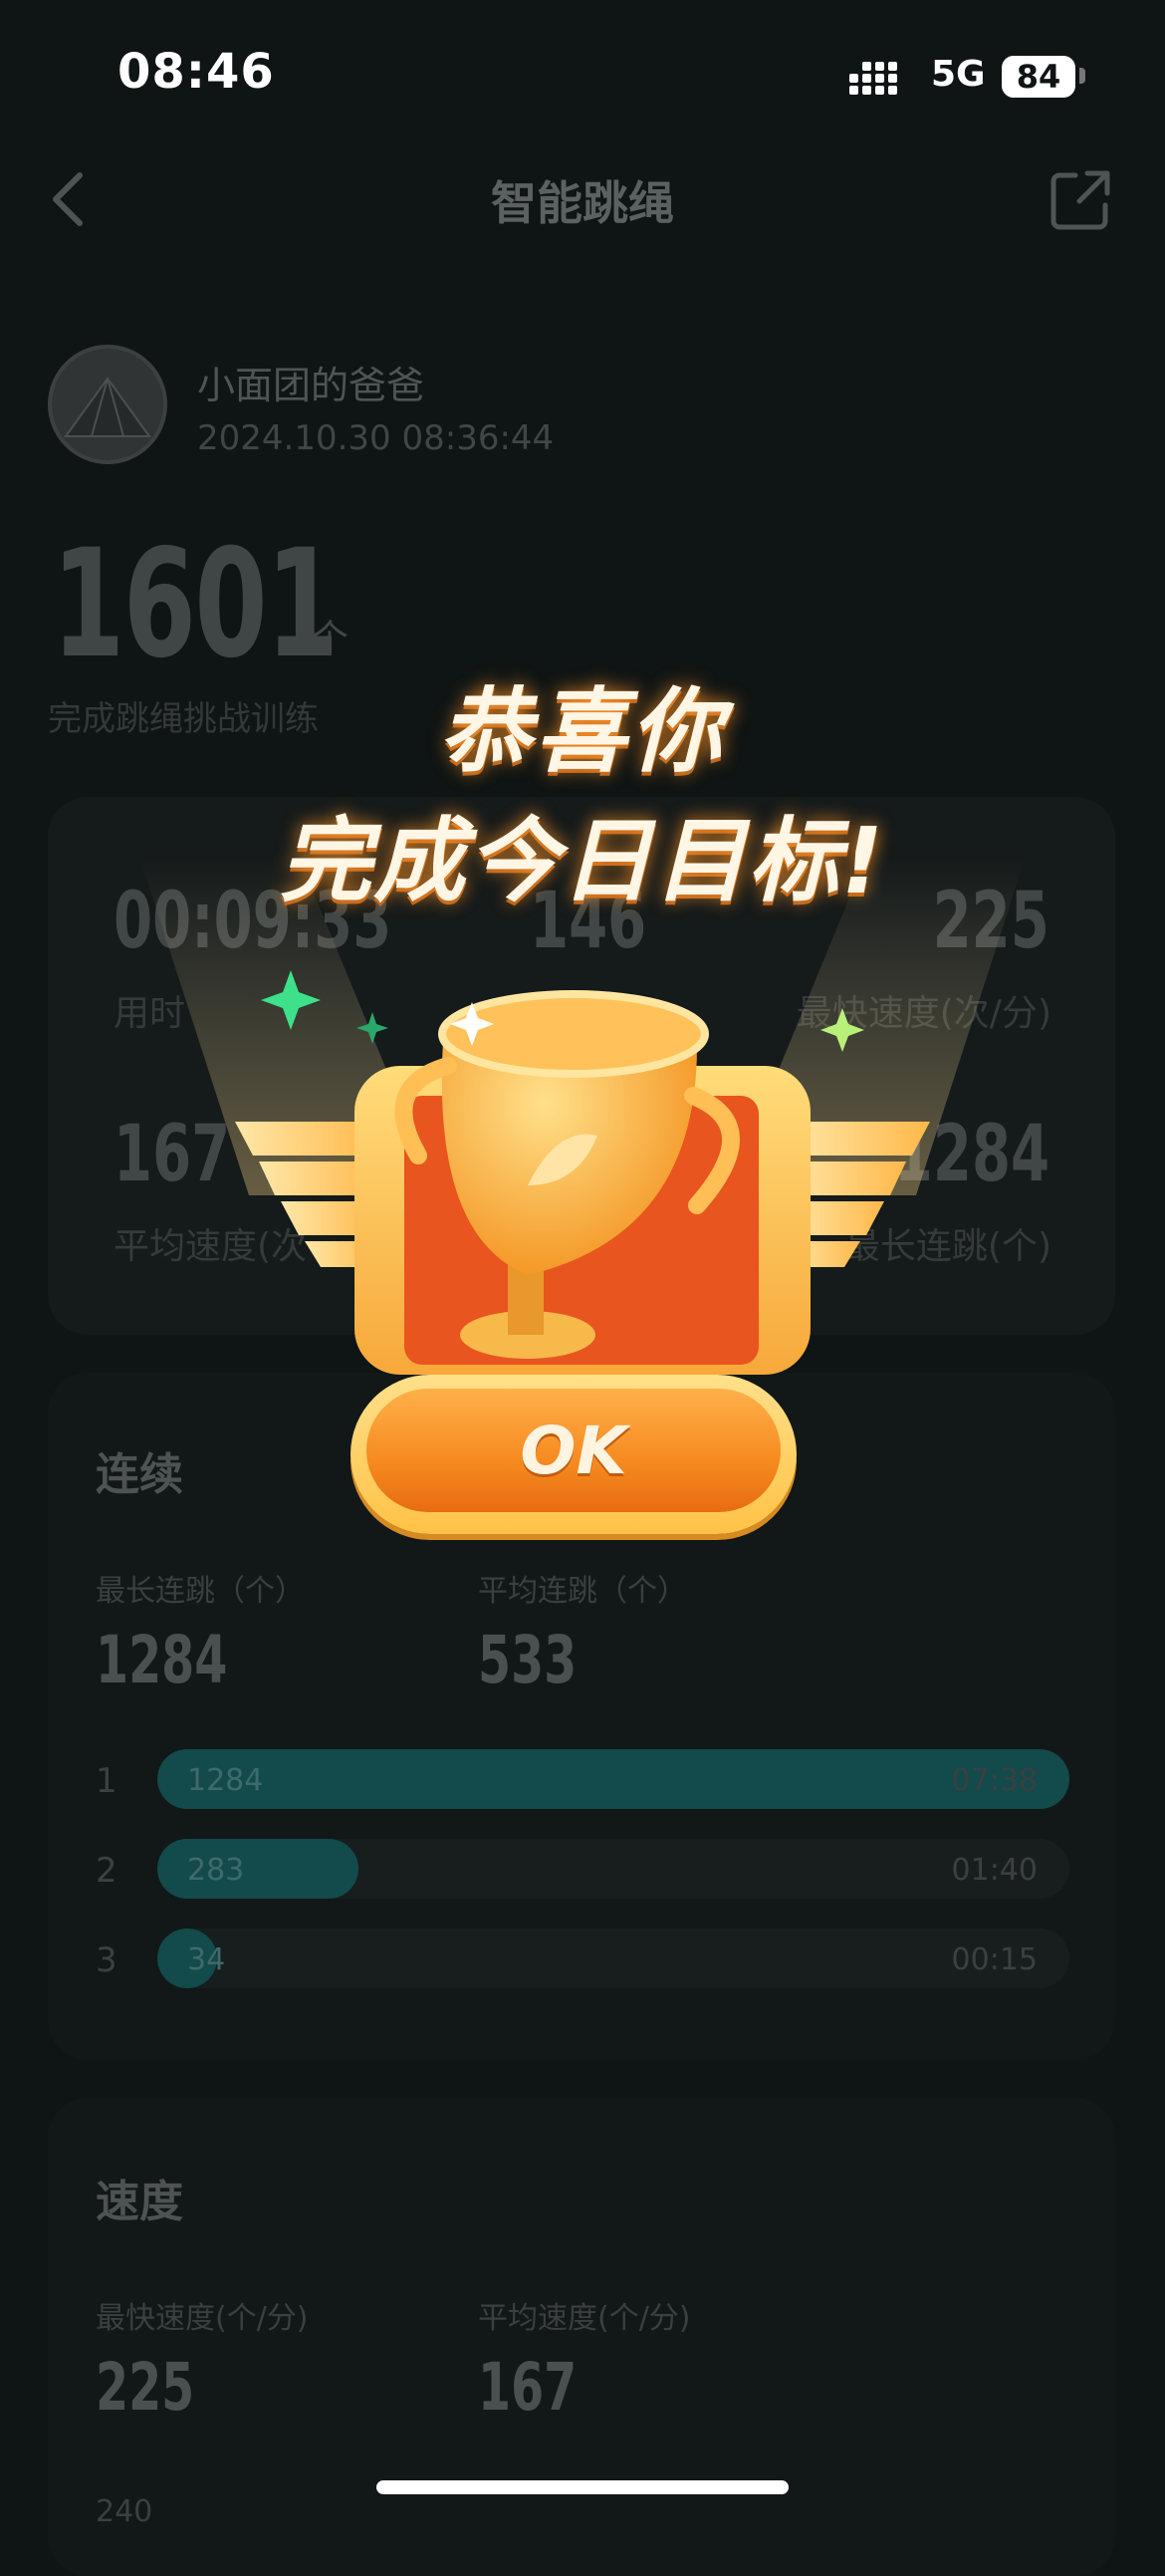 The image size is (1165, 2576). Describe the element at coordinates (196, 72) in the screenshot. I see `status-time: 08:46` at that location.